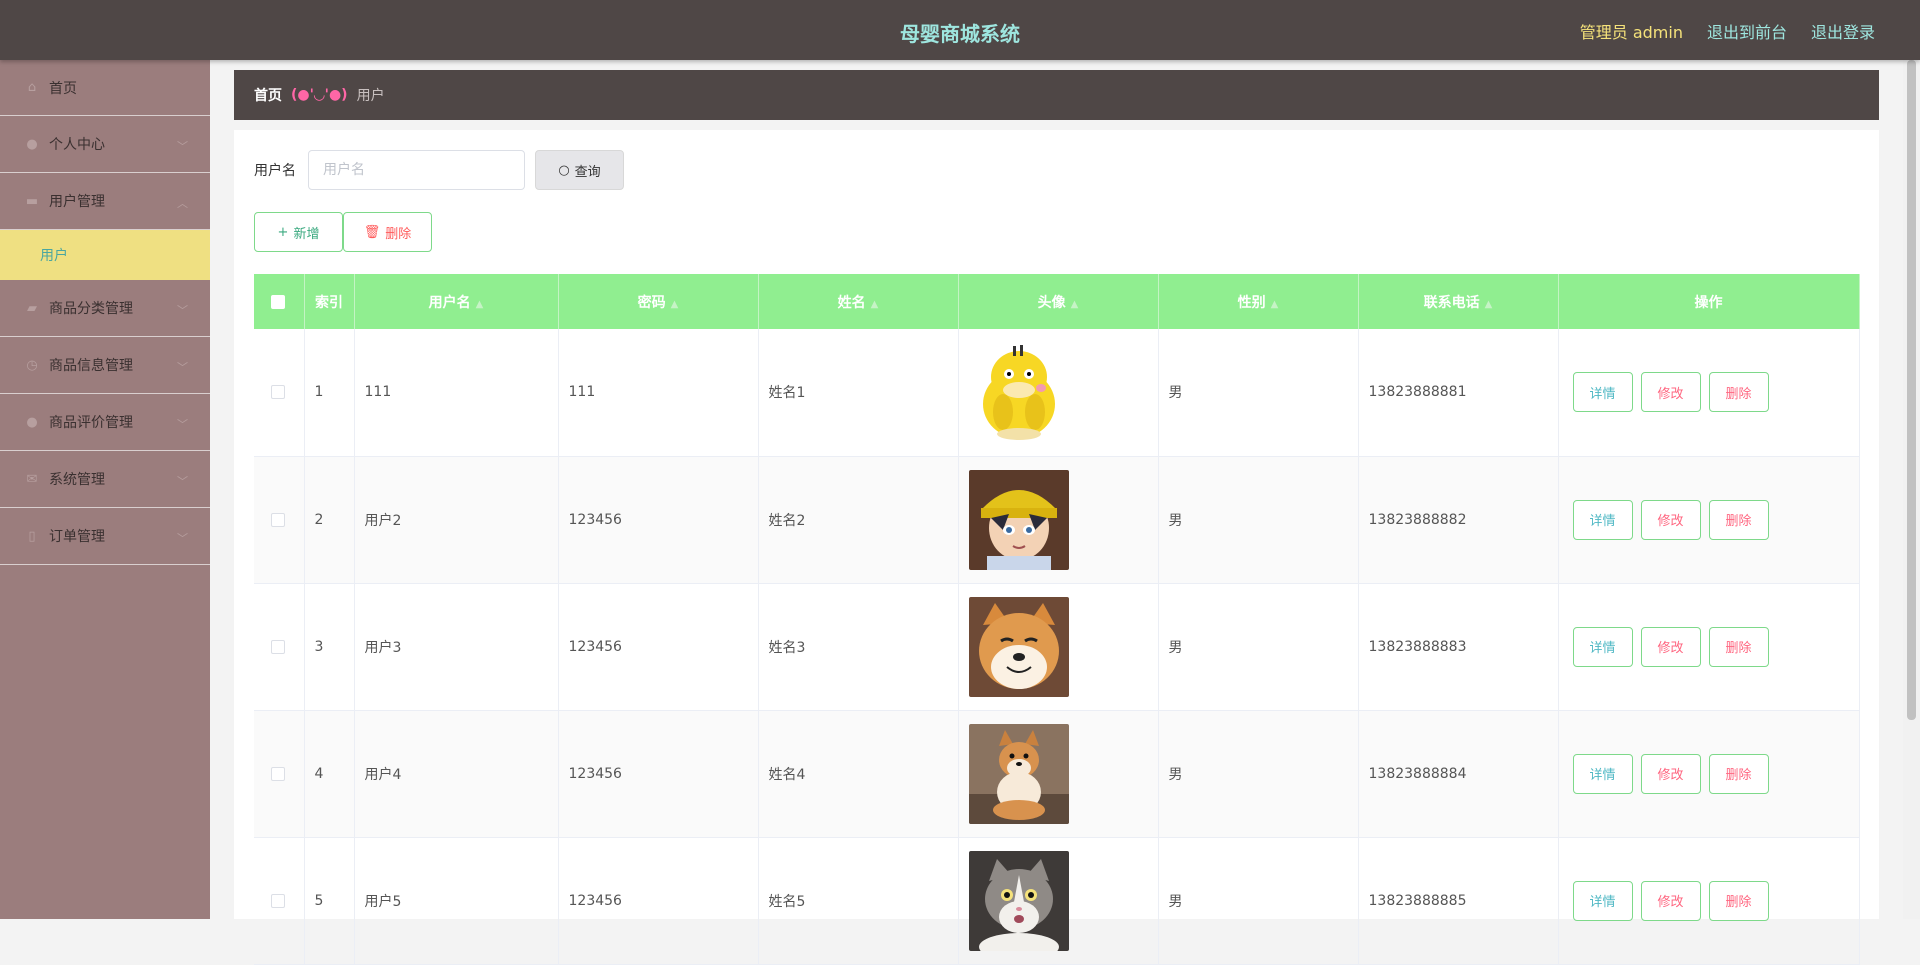  What do you see at coordinates (398, 234) in the screenshot?
I see `delete-button-label: 删除` at bounding box center [398, 234].